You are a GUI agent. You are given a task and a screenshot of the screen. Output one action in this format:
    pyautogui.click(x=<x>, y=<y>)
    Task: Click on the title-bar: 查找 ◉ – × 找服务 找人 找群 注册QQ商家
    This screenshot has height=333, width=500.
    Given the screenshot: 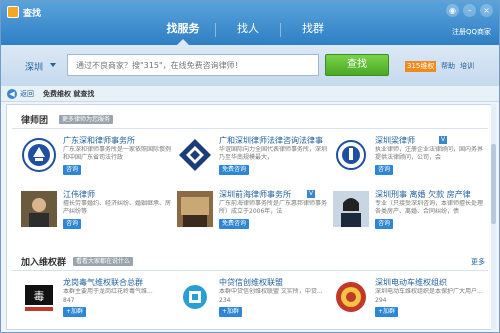 What is the action you would take?
    pyautogui.click(x=250, y=23)
    